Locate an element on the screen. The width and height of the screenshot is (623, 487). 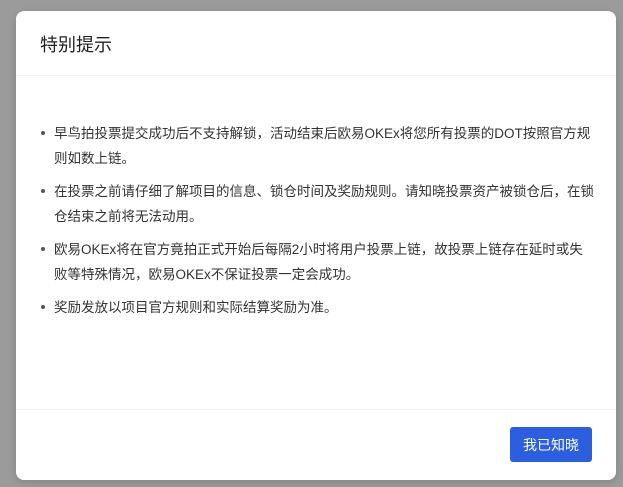
list-item: 奖励发放以项目官方规则和实际结算奖励为准。 is located at coordinates (317, 307).